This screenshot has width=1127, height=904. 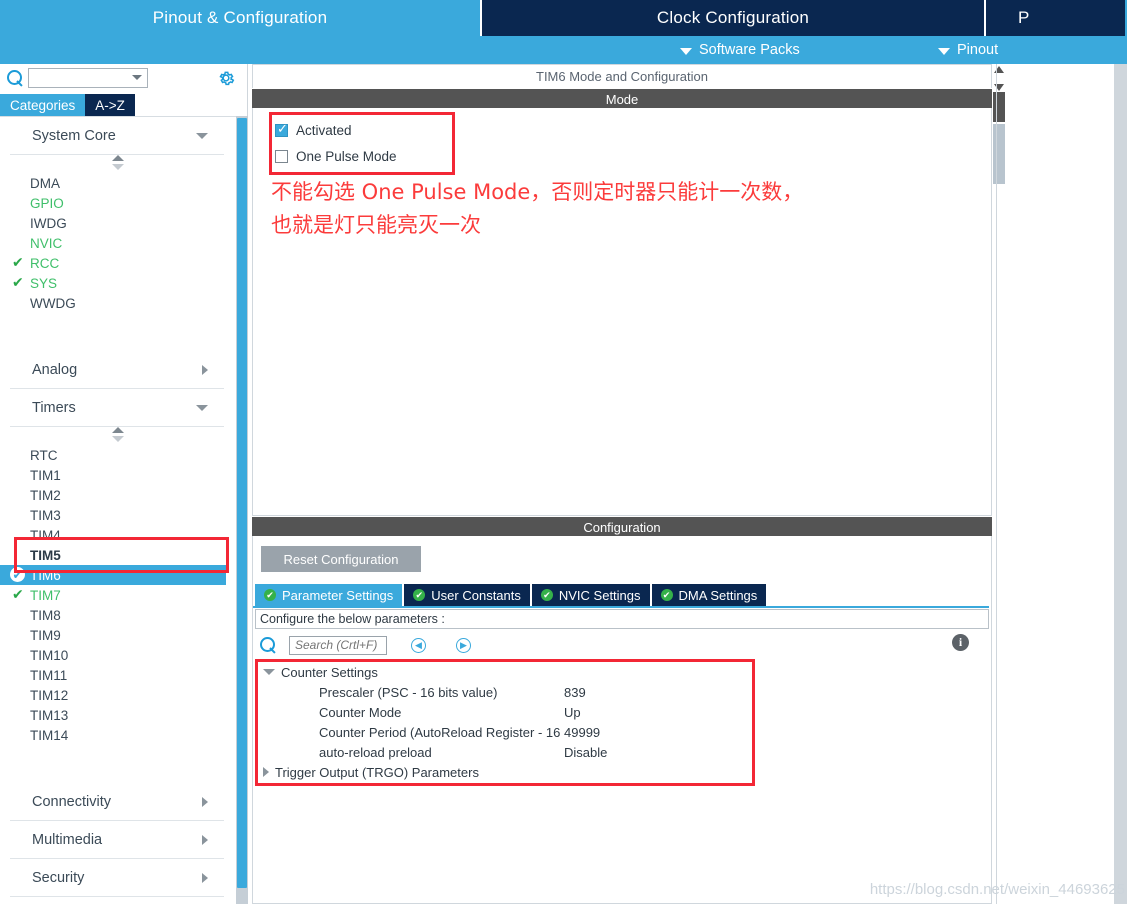 What do you see at coordinates (18, 282) in the screenshot?
I see `check-icon: ✔` at bounding box center [18, 282].